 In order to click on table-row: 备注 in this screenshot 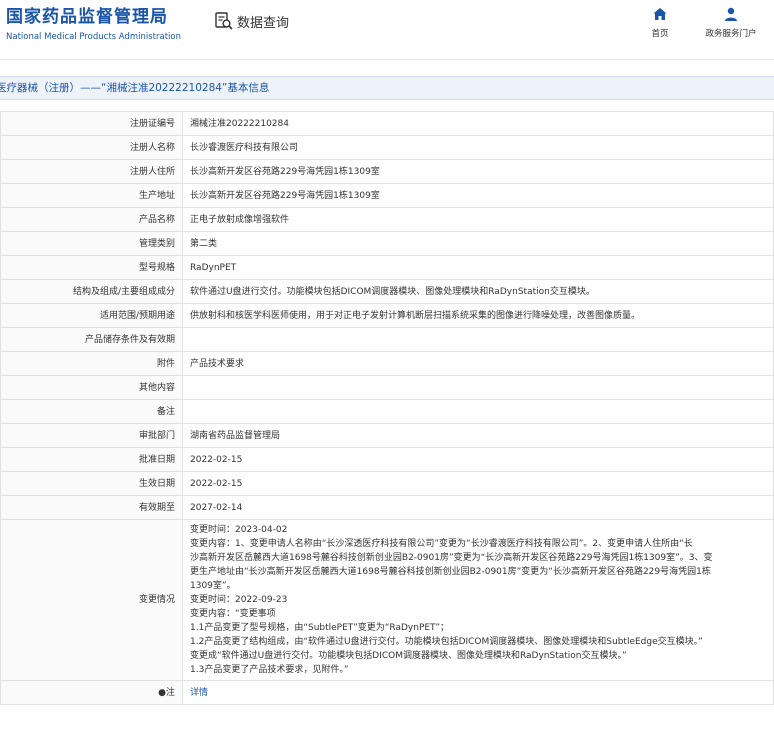, I will do `click(387, 411)`.